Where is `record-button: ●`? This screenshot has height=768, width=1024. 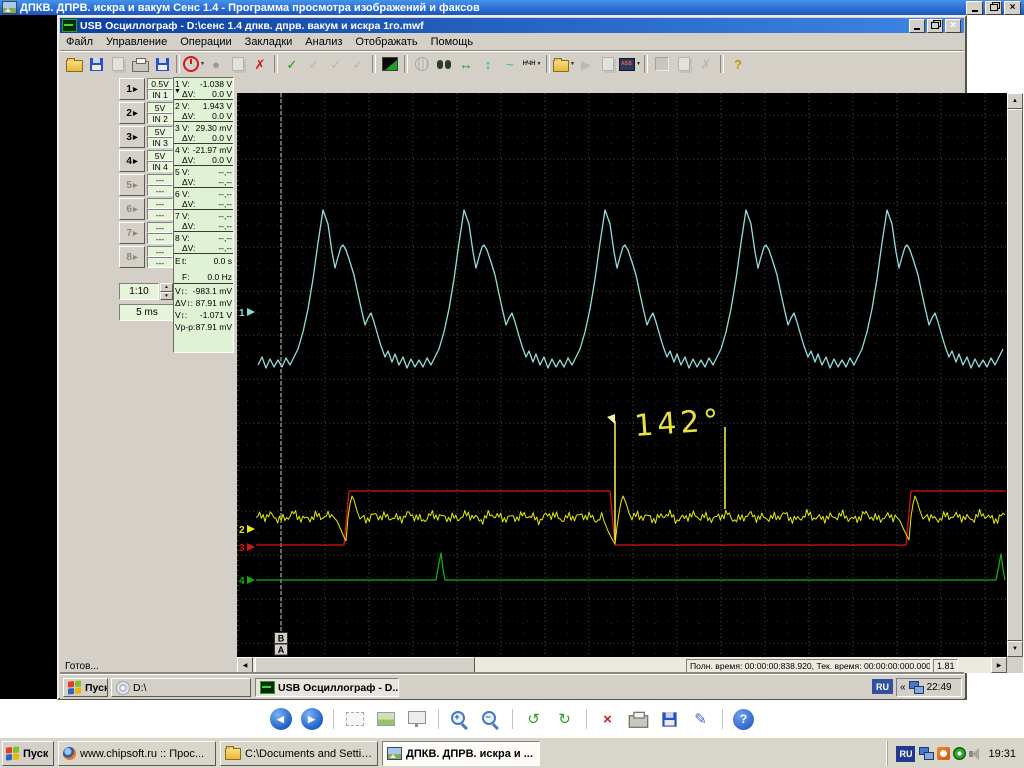
record-button: ● is located at coordinates (216, 64).